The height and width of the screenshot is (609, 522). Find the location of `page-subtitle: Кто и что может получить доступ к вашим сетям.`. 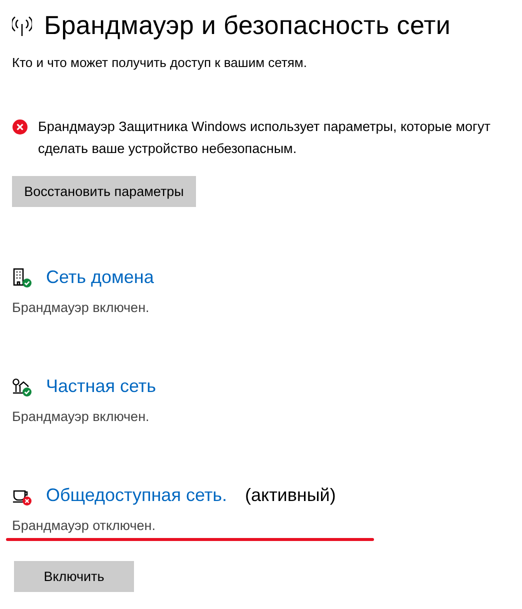

page-subtitle: Кто и что может получить доступ к вашим сетям. is located at coordinates (160, 62).